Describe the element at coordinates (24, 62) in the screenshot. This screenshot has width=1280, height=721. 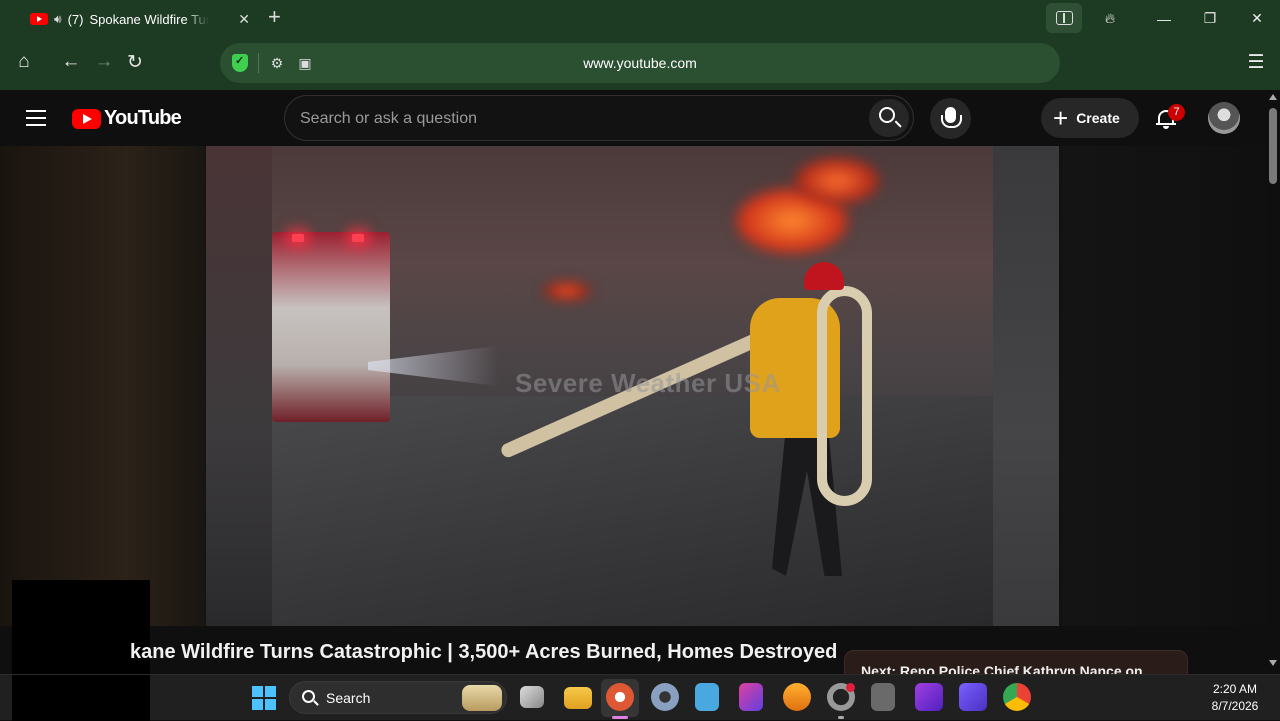
I see `home-icon: ⌂` at that location.